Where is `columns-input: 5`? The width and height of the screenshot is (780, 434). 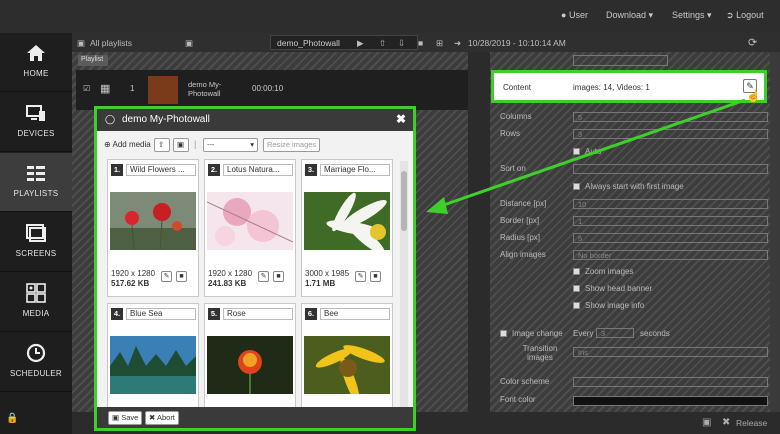
columns-input: 5 is located at coordinates (670, 117).